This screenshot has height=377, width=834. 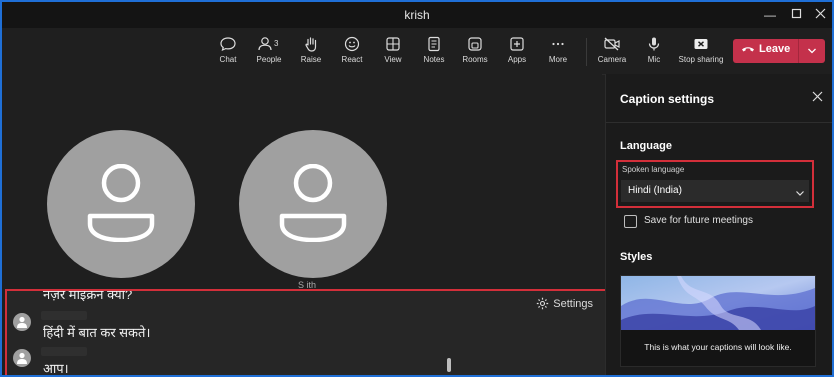 I want to click on captions-scrollbar, so click(x=449, y=365).